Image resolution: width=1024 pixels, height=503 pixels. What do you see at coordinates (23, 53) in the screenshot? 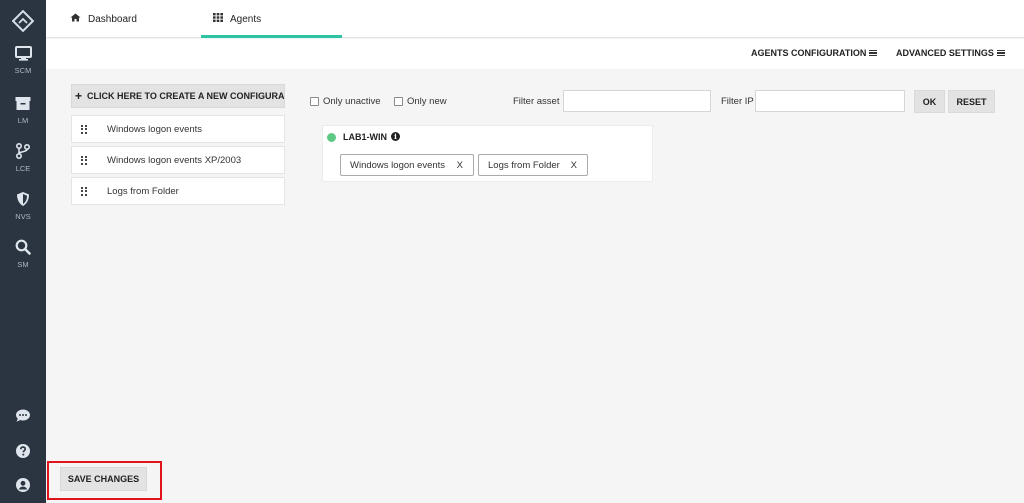
I see `monitor-icon` at bounding box center [23, 53].